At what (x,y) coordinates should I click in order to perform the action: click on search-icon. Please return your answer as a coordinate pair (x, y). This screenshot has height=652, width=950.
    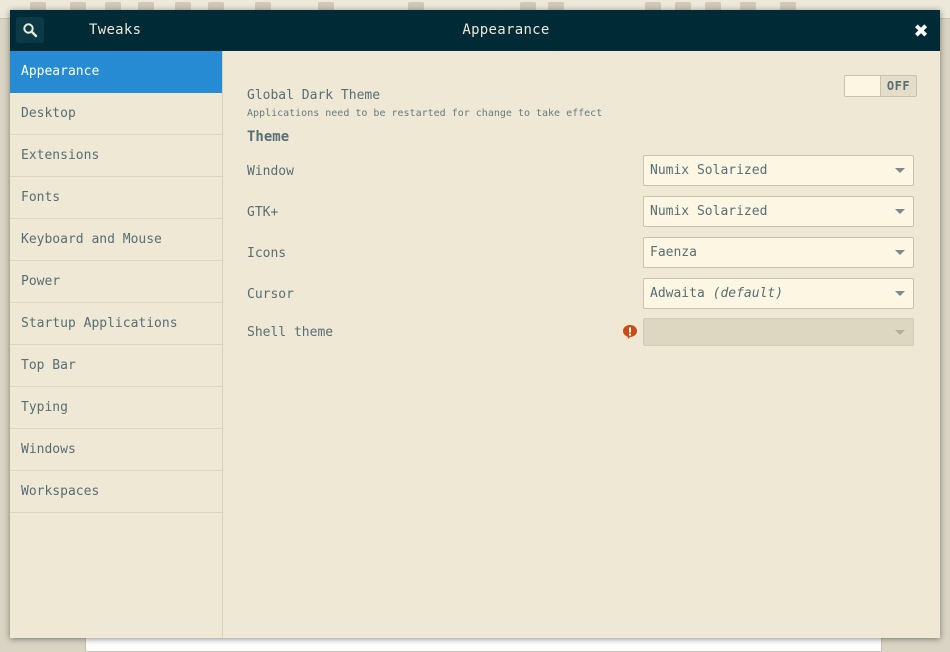
    Looking at the image, I should click on (30, 30).